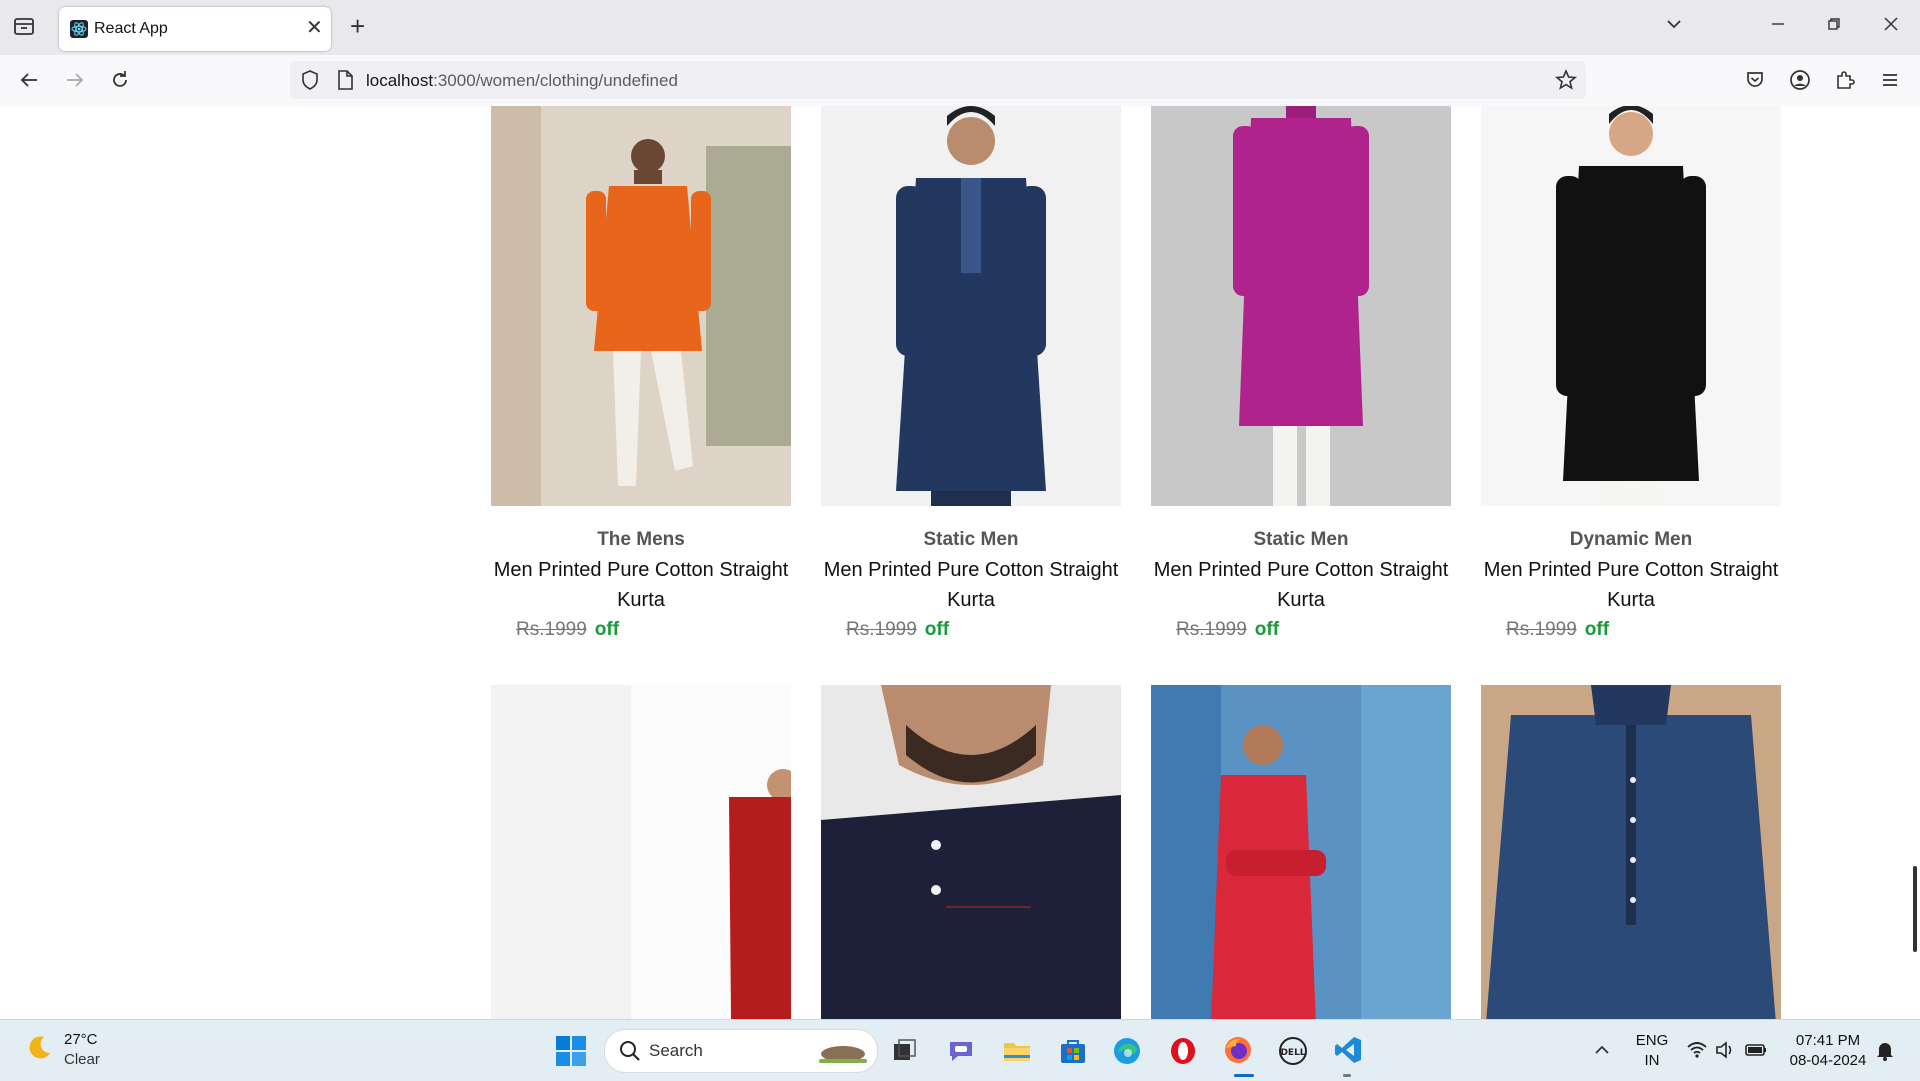 Image resolution: width=1920 pixels, height=1081 pixels. I want to click on react-logo-icon, so click(79, 29).